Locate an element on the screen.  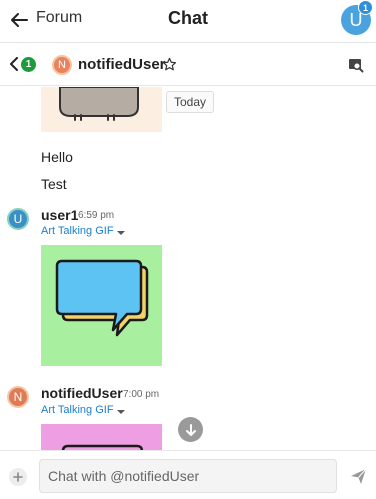
top-header: Forum Chat U 1 is located at coordinates (188, 21).